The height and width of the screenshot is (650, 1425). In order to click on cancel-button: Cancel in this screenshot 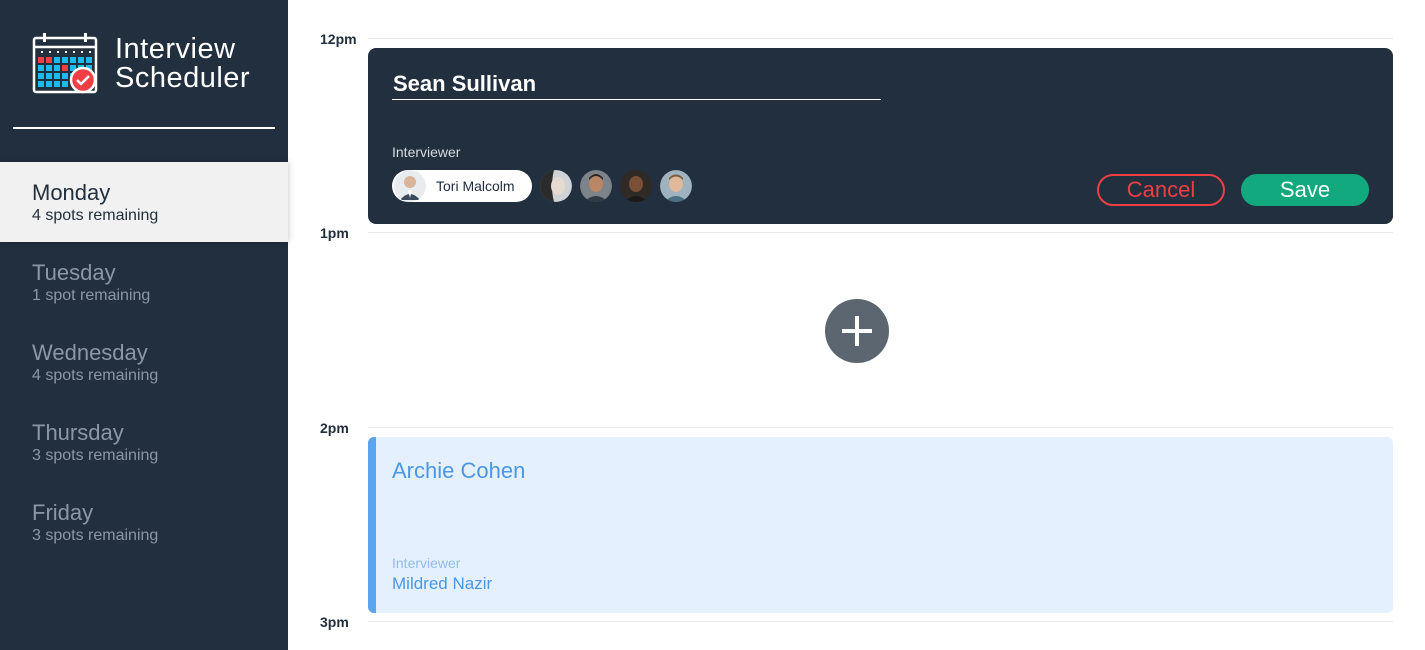, I will do `click(1161, 190)`.